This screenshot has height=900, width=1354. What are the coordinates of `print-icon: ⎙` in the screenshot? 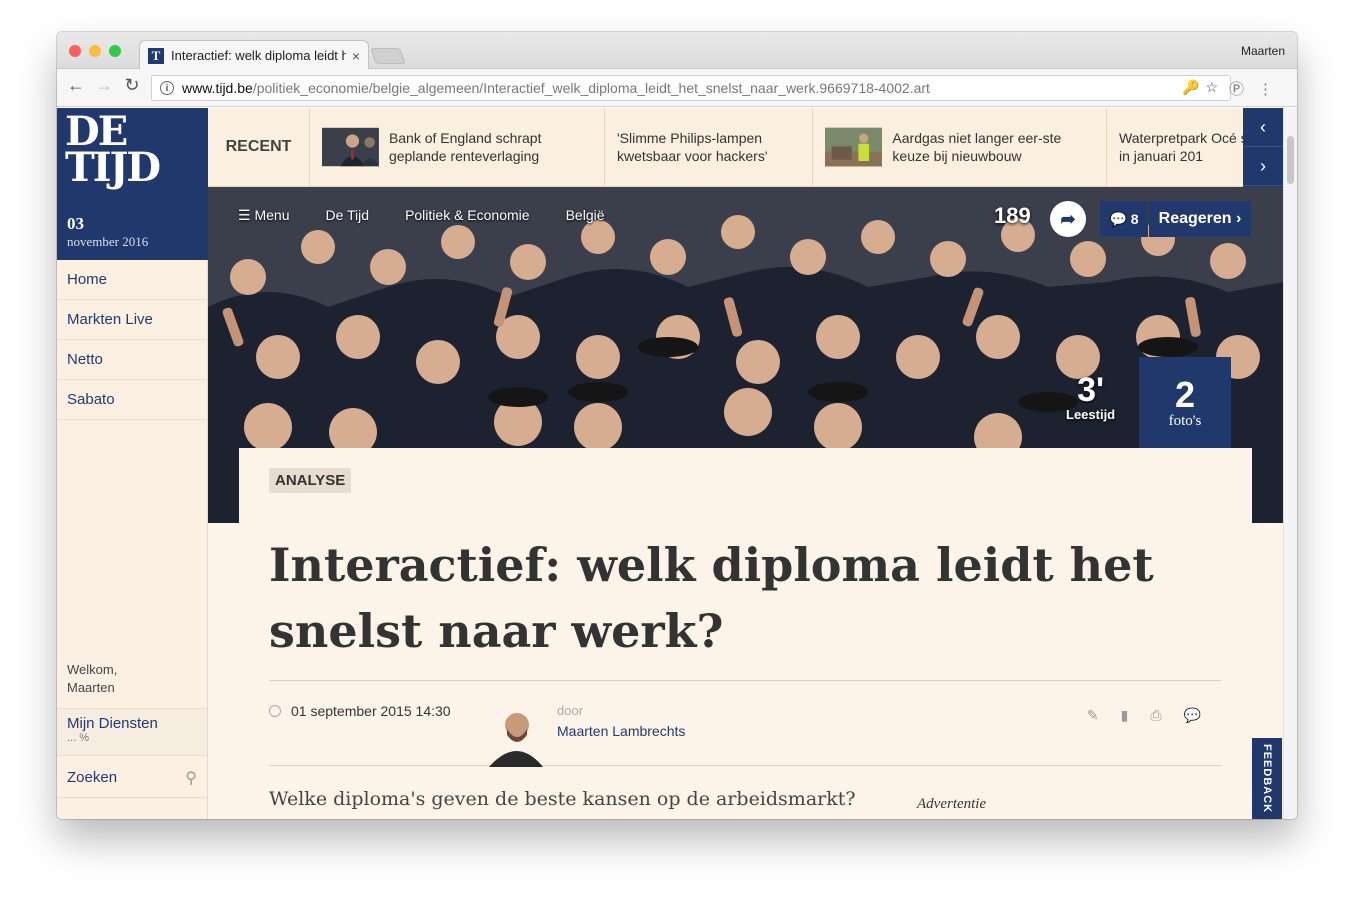 It's located at (1155, 715).